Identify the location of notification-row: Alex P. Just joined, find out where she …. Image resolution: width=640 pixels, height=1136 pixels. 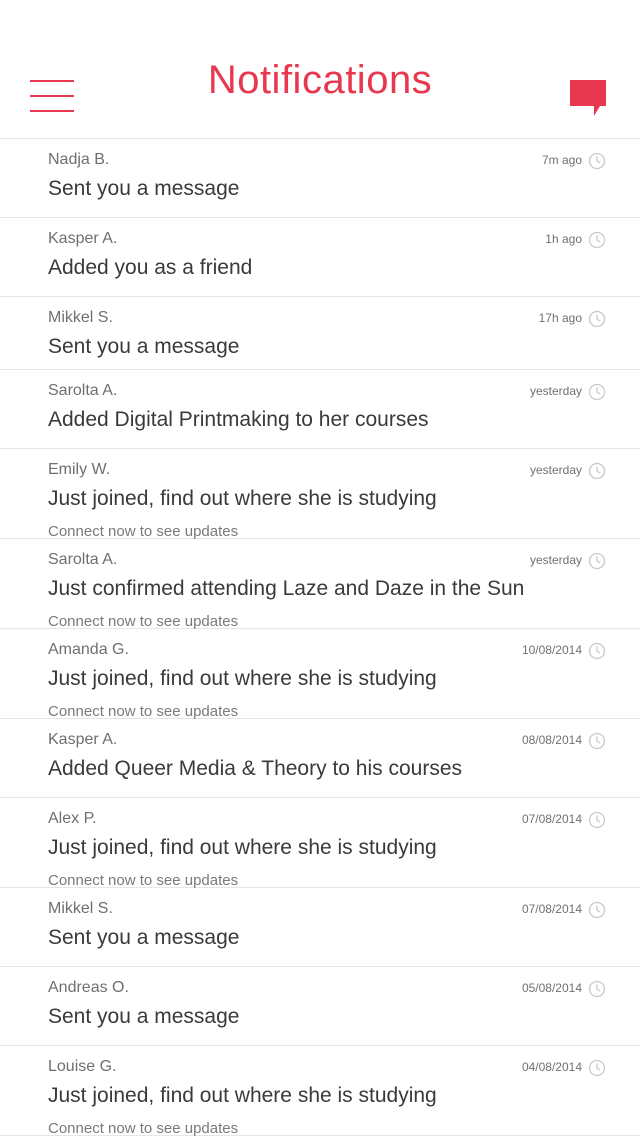
(320, 843).